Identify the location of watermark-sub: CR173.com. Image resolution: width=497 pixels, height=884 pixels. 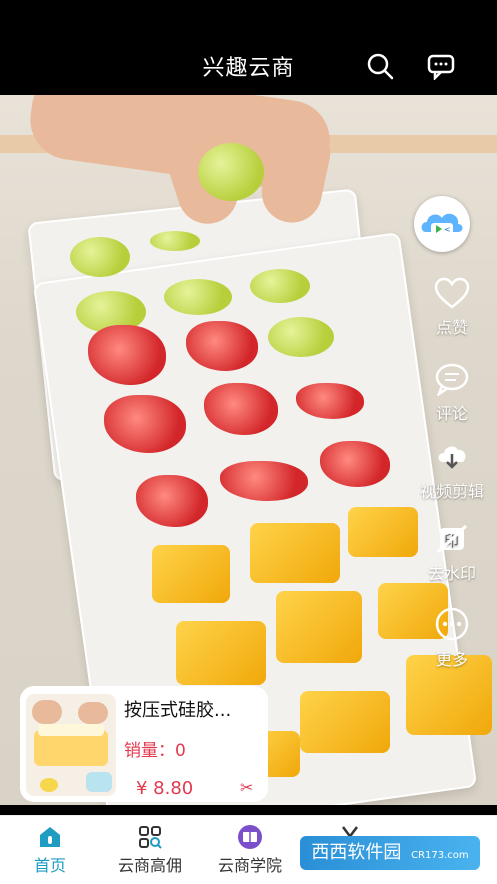
(440, 855).